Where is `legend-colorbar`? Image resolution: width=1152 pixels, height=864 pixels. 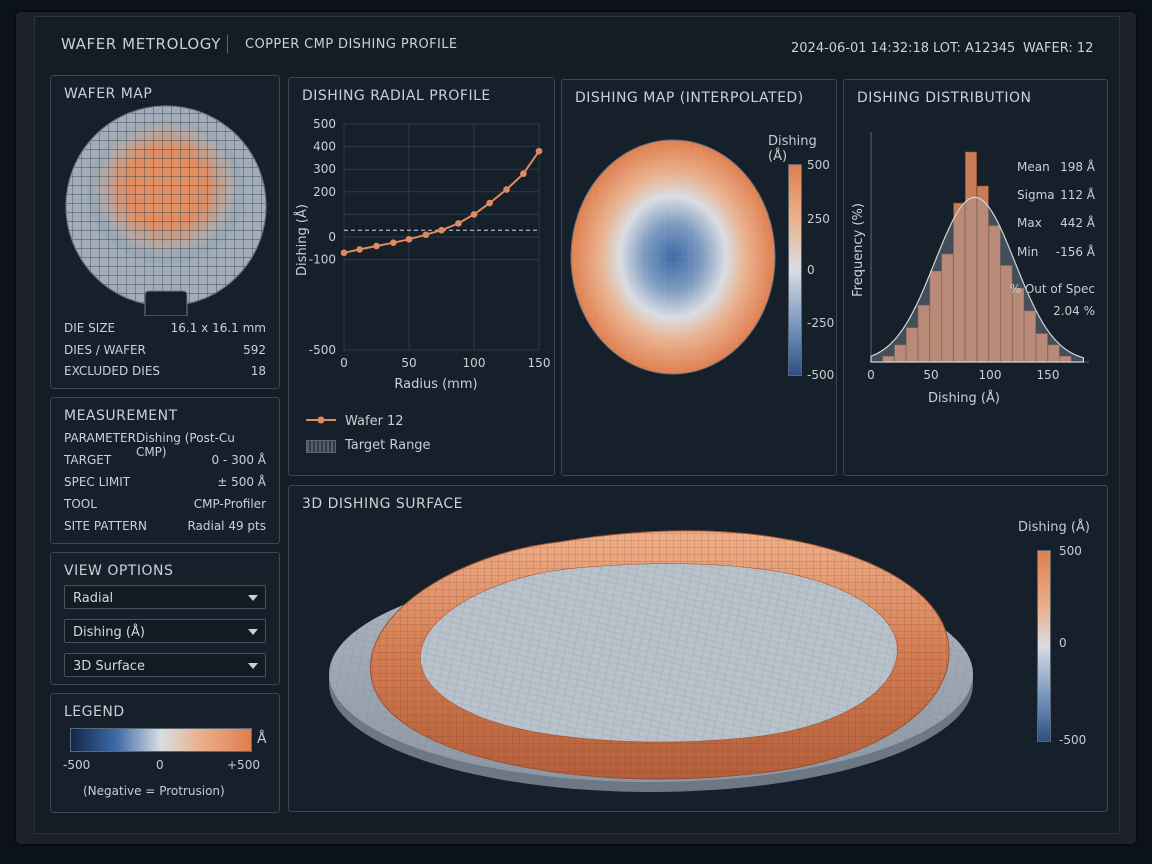 legend-colorbar is located at coordinates (161, 740).